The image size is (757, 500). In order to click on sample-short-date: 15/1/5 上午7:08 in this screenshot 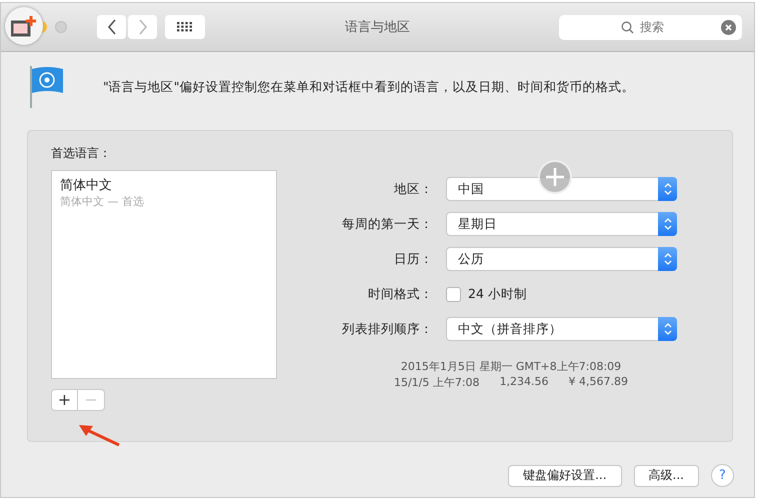, I will do `click(437, 382)`.